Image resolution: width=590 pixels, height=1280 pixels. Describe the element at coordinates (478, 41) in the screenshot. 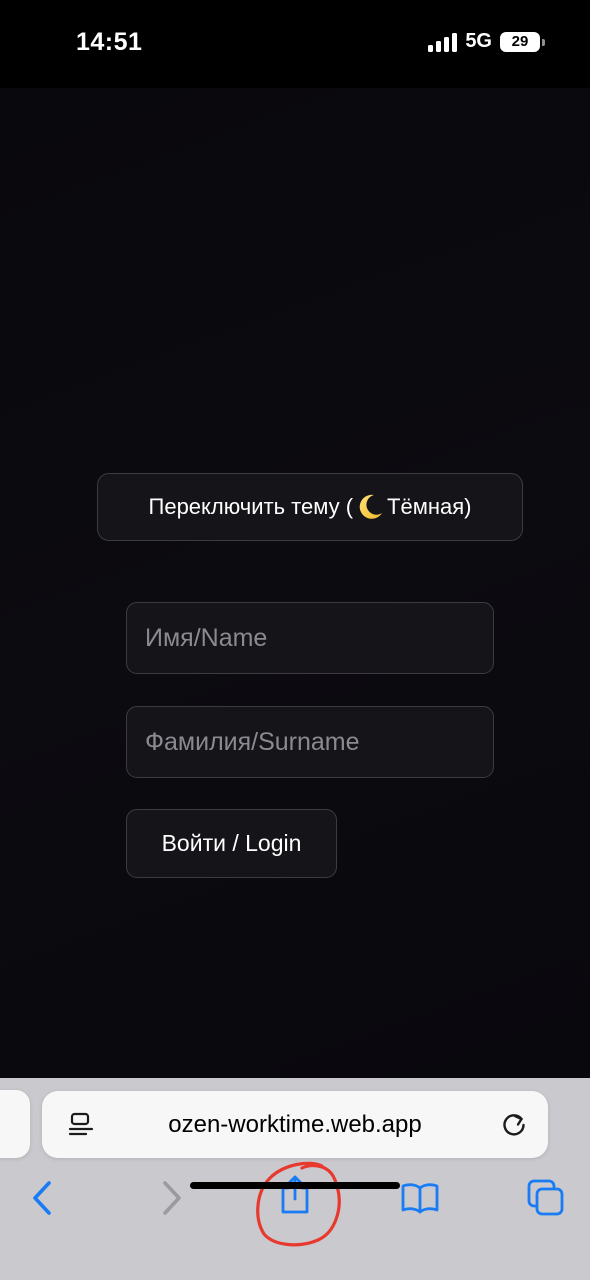

I see `network-type: 5G` at that location.